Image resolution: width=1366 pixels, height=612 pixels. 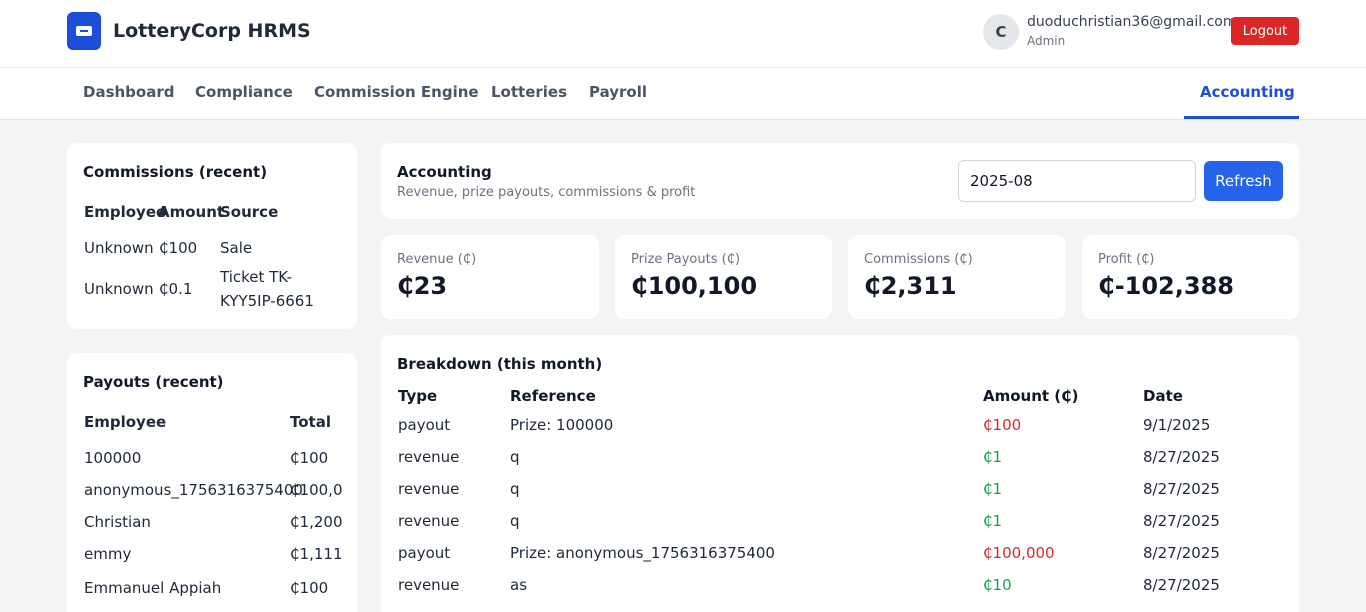 I want to click on tab-lotteries: Lotteries, so click(x=529, y=92).